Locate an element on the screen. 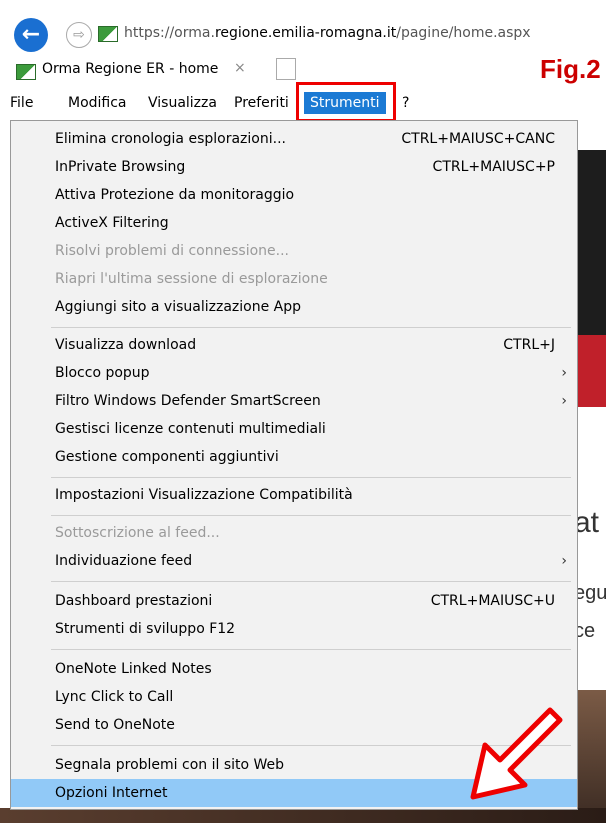 The width and height of the screenshot is (606, 823). annotation-arrow-icon is located at coordinates (516, 753).